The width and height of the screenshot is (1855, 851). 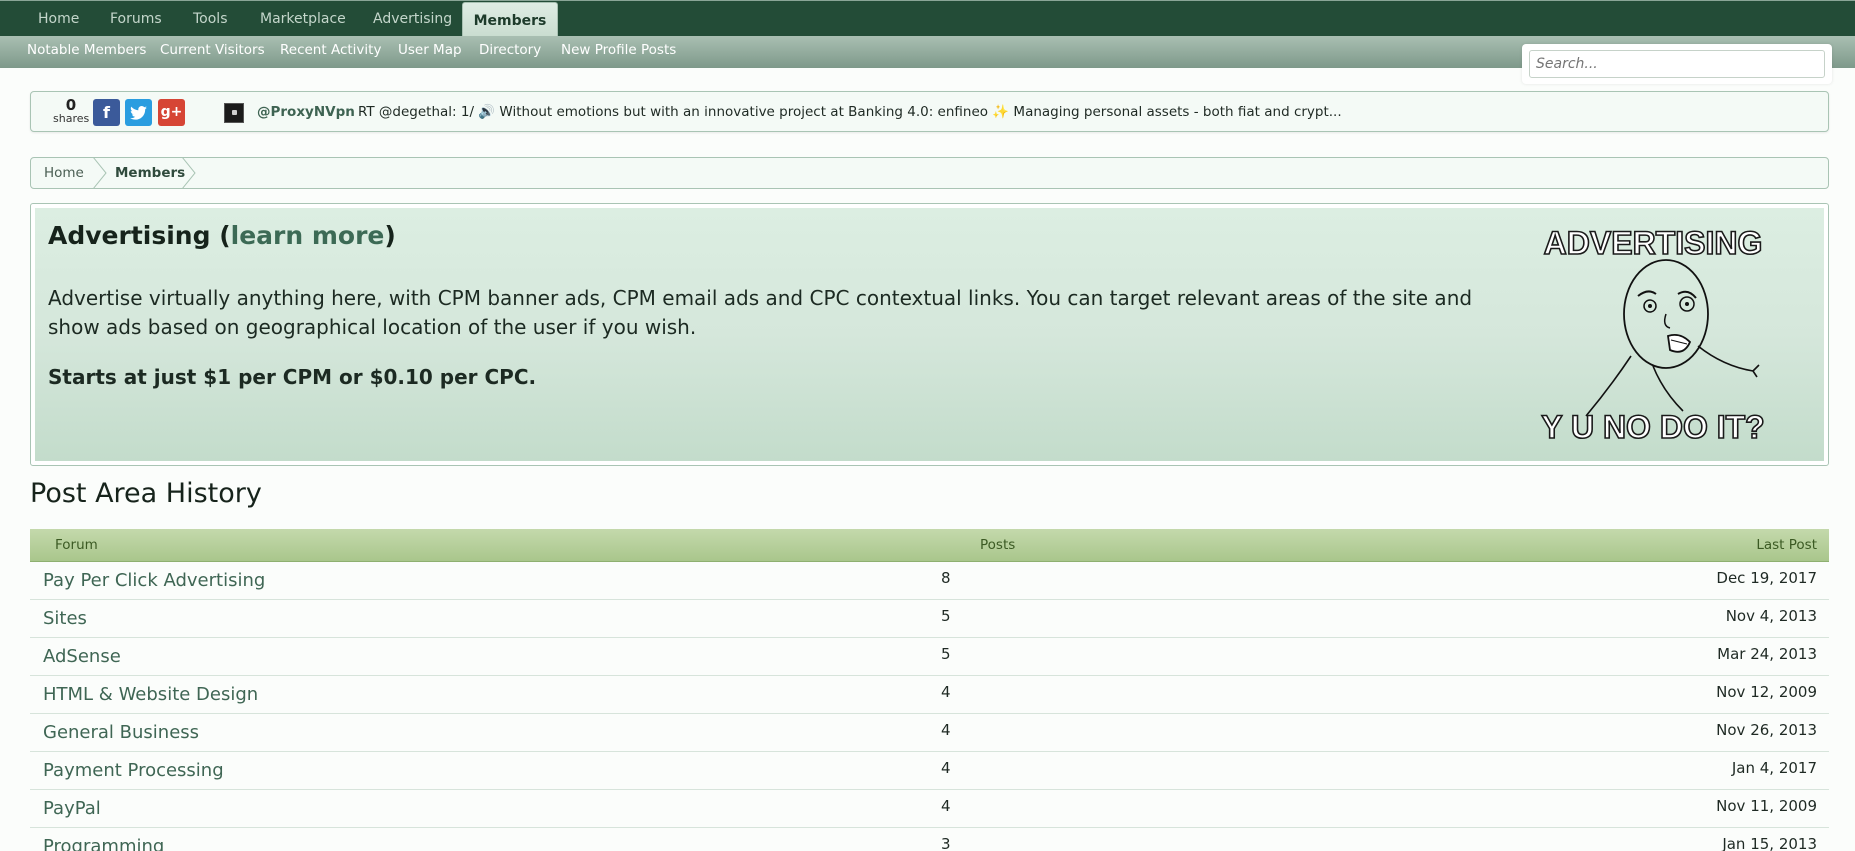 I want to click on last-post-date: Jan 15, 2013, so click(x=1769, y=843).